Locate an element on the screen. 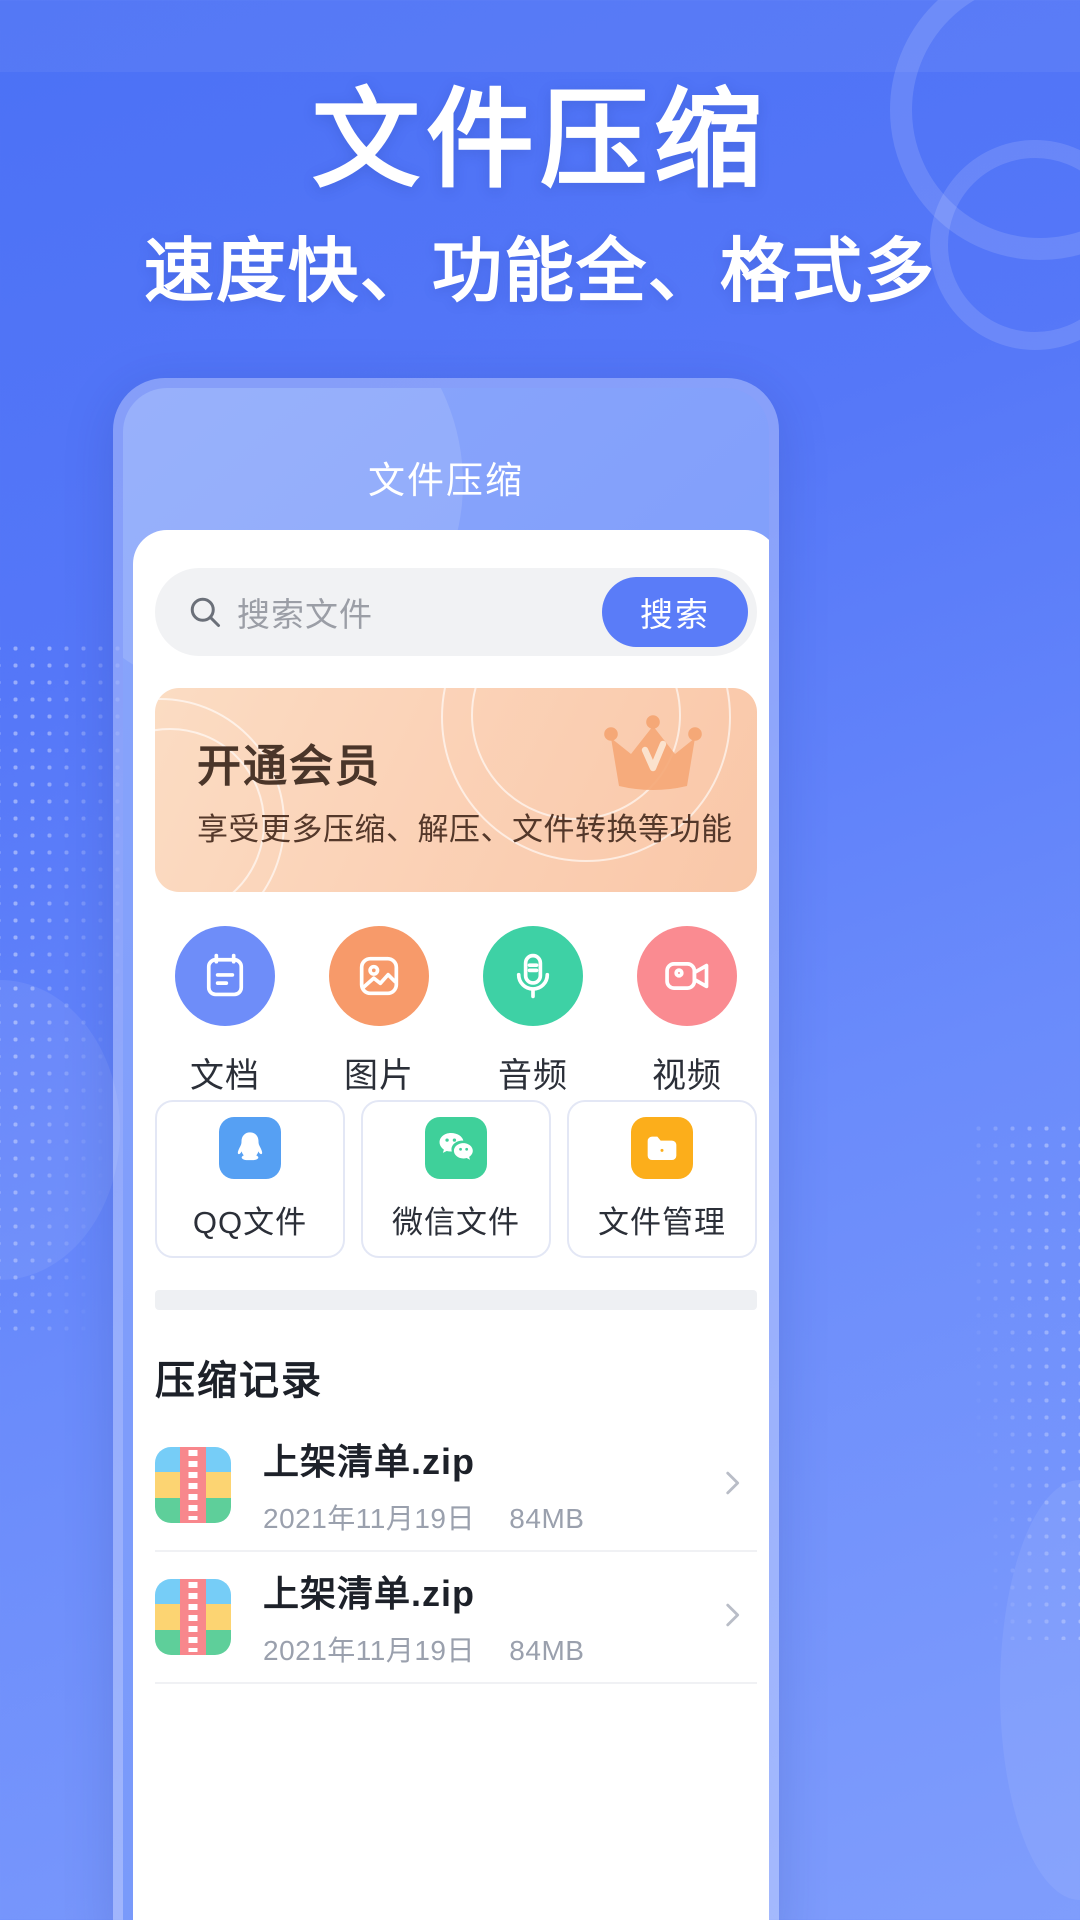 This screenshot has height=1920, width=1080. records-title: 压缩记录 is located at coordinates (239, 1381).